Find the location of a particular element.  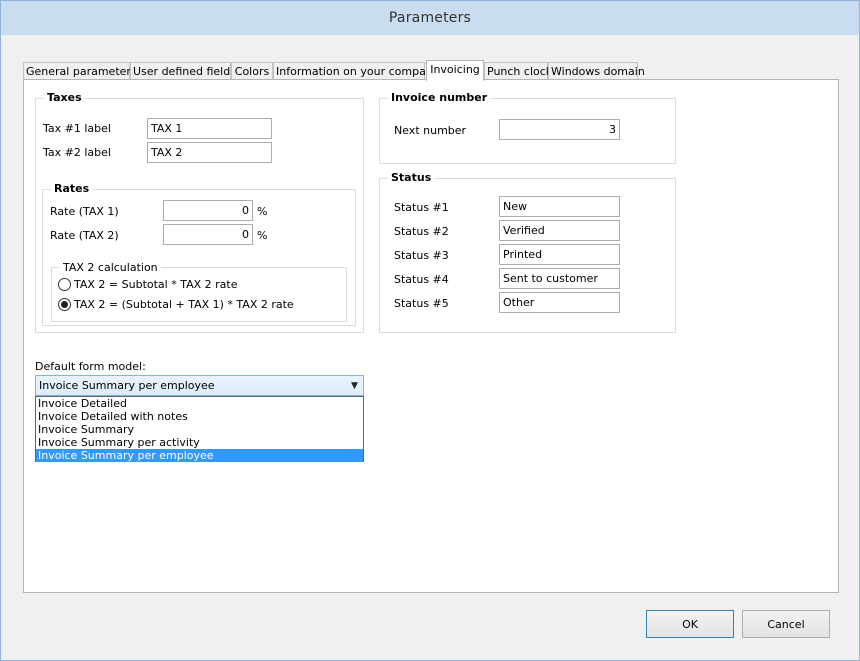

tax2-calc-option-2: TAX 2 = (Subtotal + TAX 1) * TAX 2 rate is located at coordinates (176, 304).